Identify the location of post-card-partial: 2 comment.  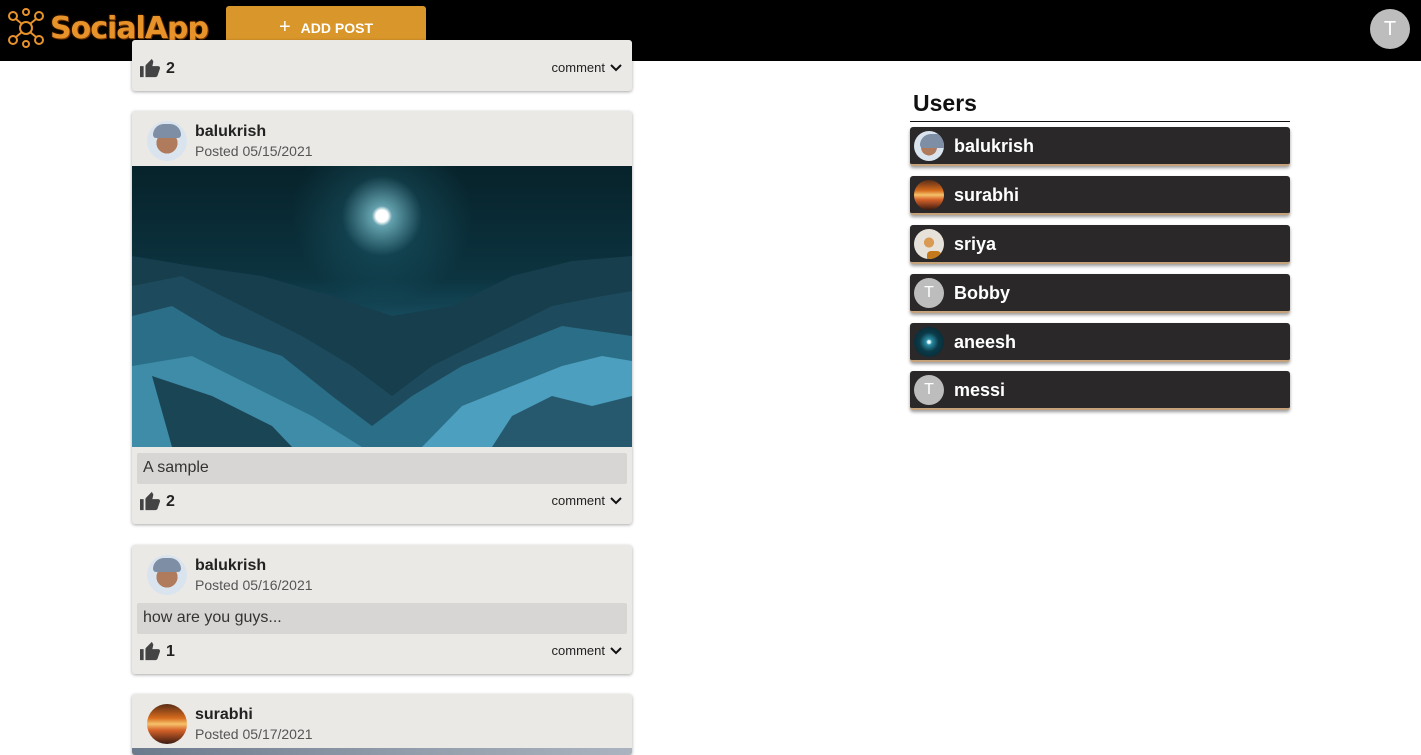
(382, 65).